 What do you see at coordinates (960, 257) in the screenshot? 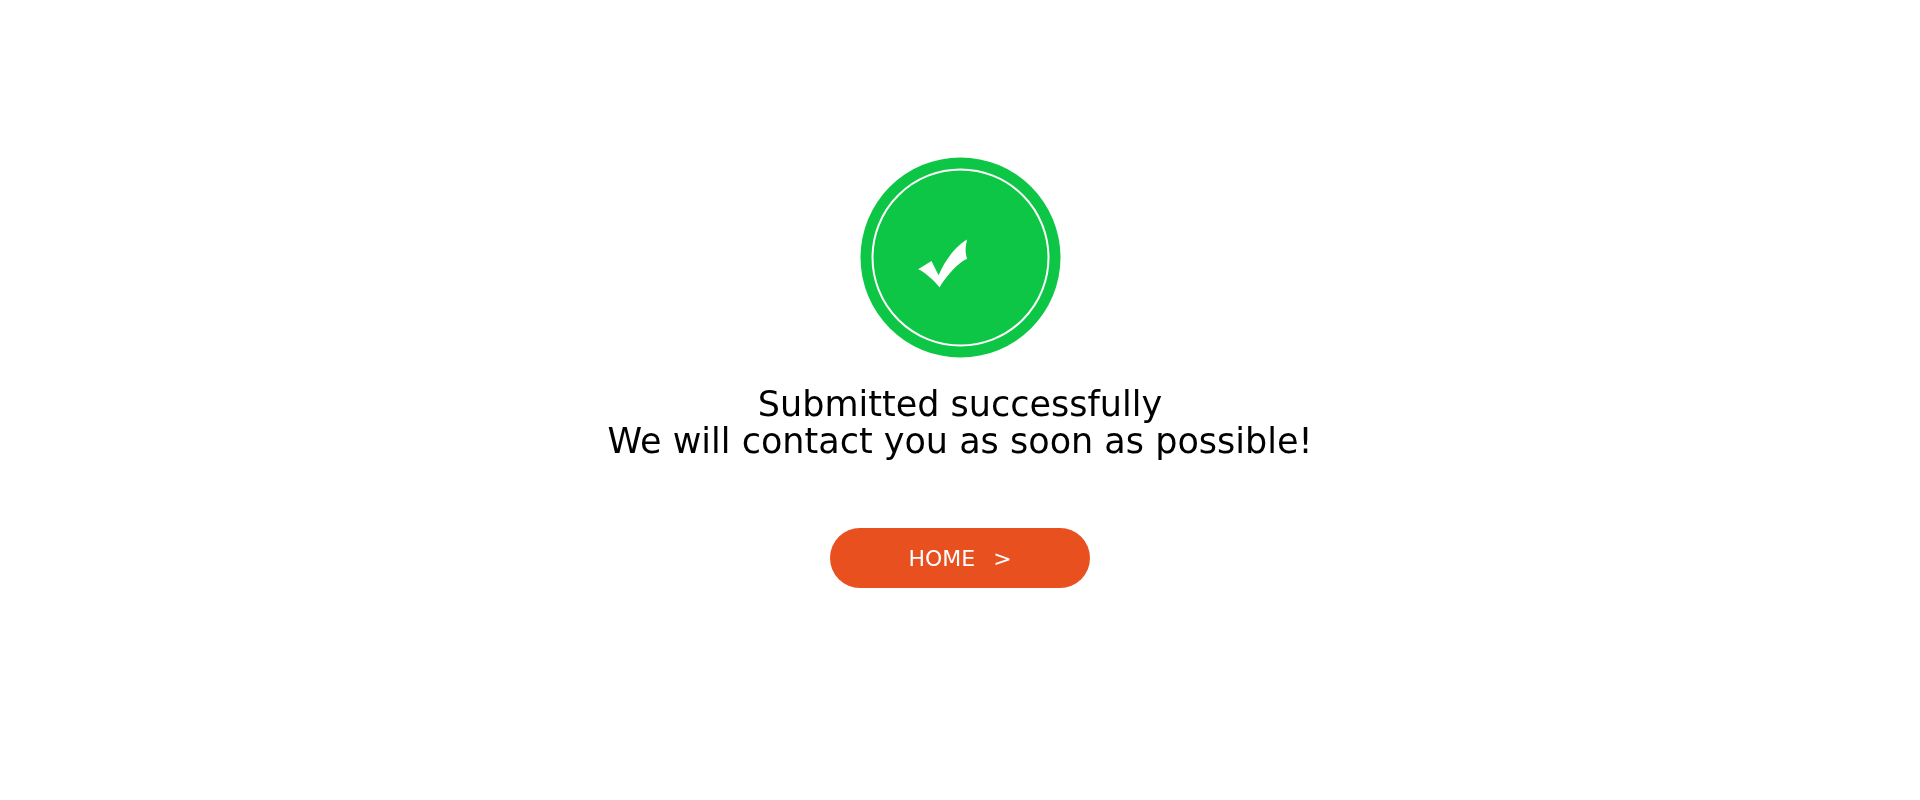
I see `success-check-icon` at bounding box center [960, 257].